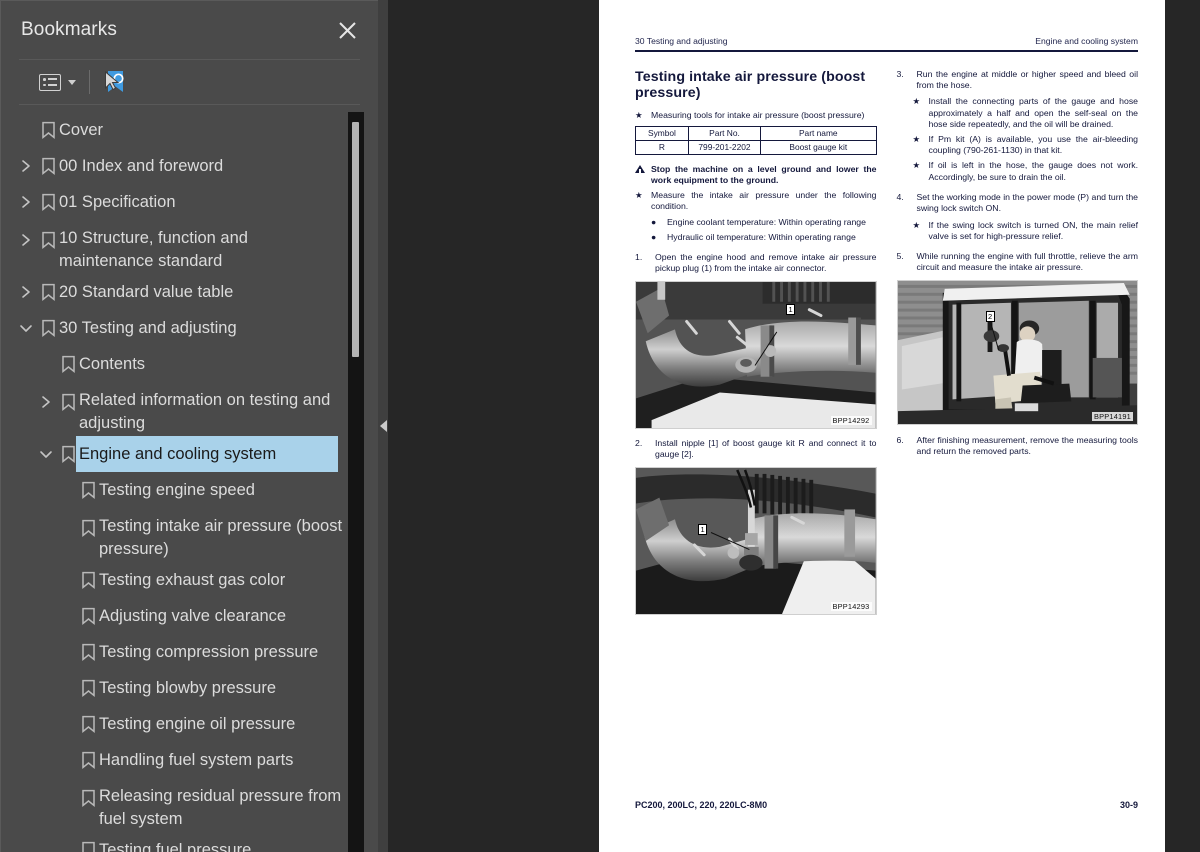 The image size is (1200, 852). Describe the element at coordinates (178, 328) in the screenshot. I see `bookmark-item-30-testing-and-adjusting: 30 Testing and adjusting` at that location.